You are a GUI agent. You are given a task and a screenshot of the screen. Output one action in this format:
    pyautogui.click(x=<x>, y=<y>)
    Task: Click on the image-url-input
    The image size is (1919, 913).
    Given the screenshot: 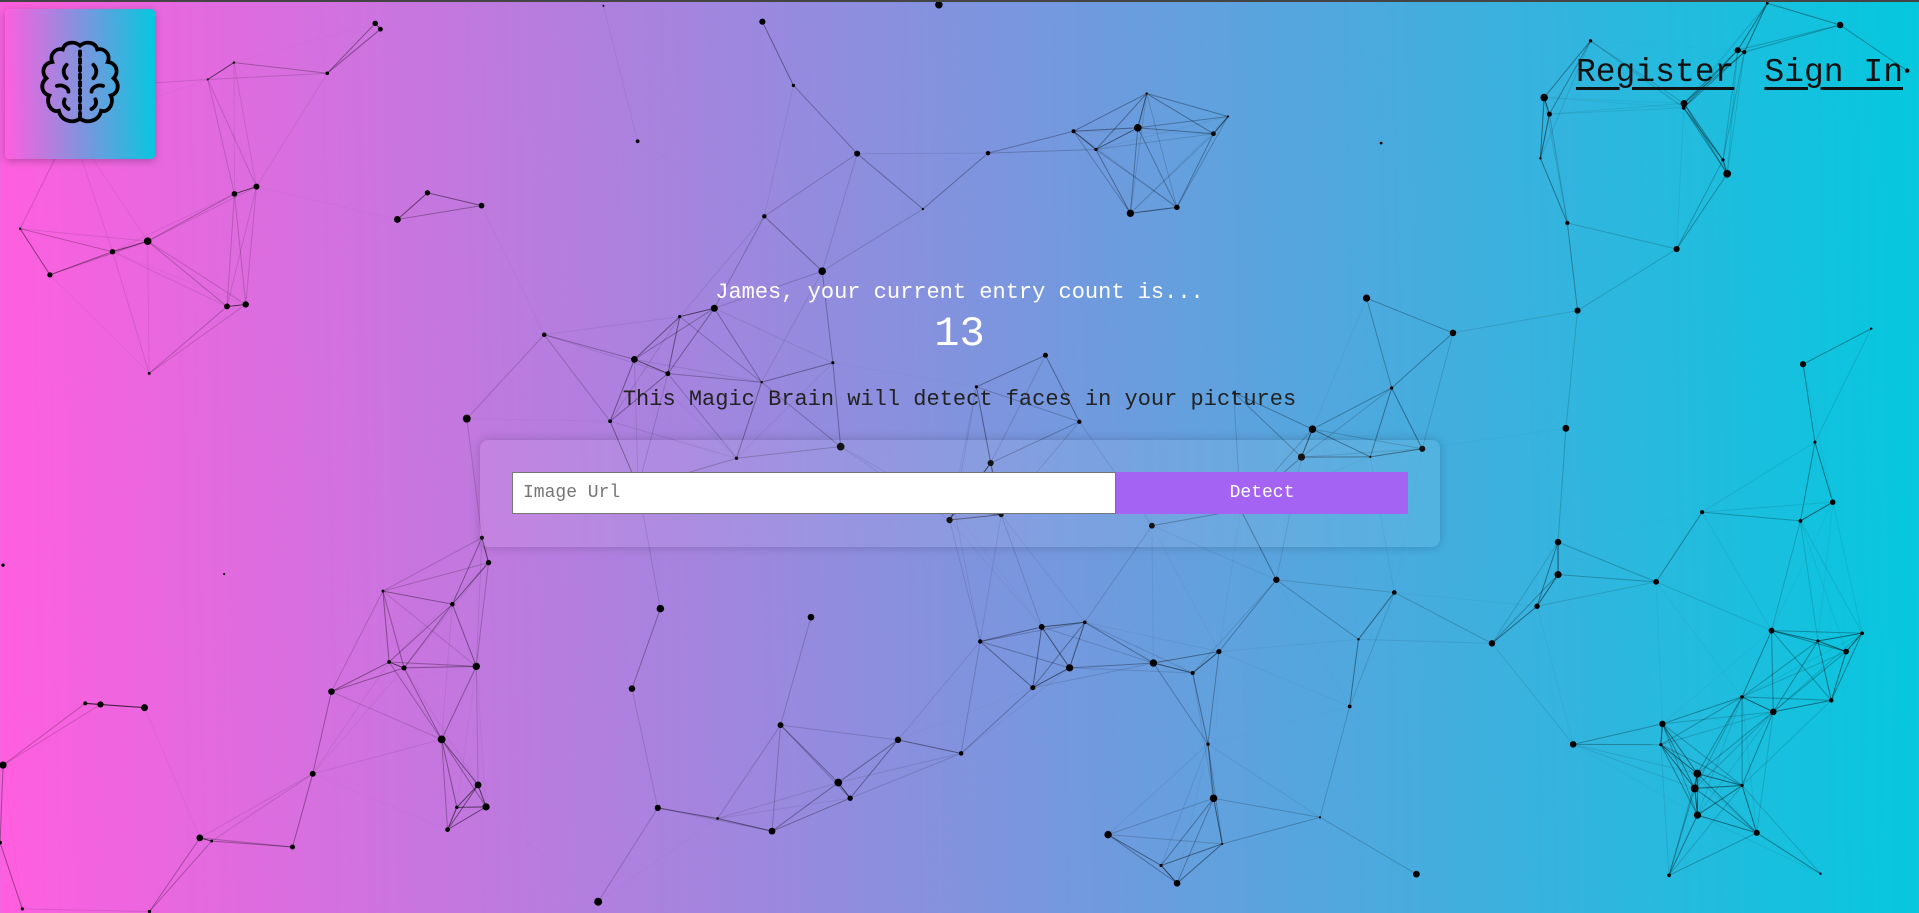 What is the action you would take?
    pyautogui.click(x=814, y=493)
    